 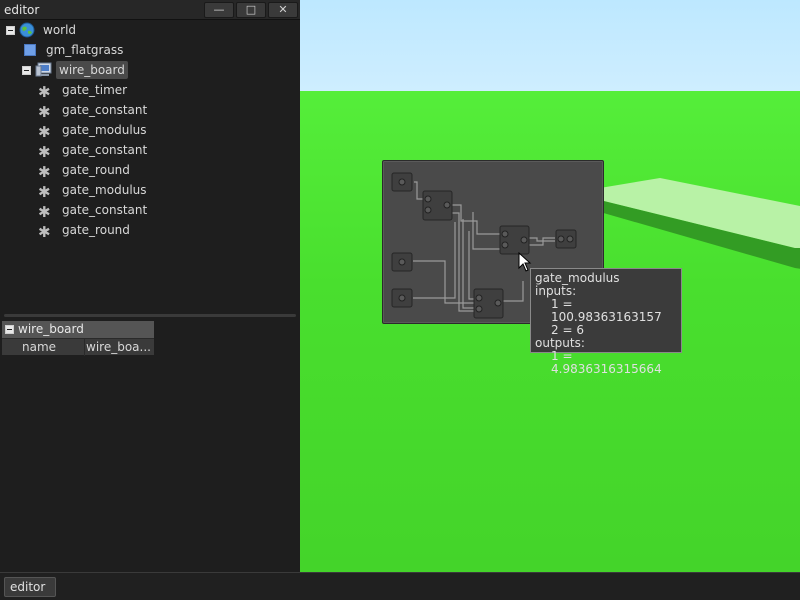 What do you see at coordinates (150, 50) in the screenshot?
I see `tree-item-map: gm_flatgrass` at bounding box center [150, 50].